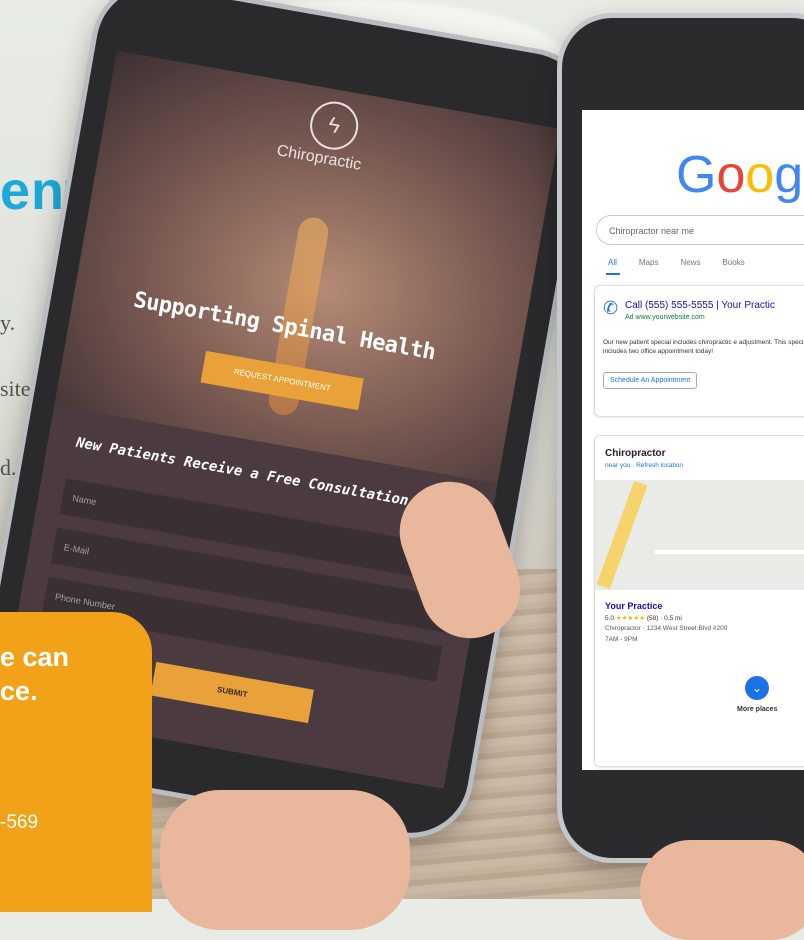 Image resolution: width=804 pixels, height=940 pixels. I want to click on left-hand-fingers, so click(285, 860).